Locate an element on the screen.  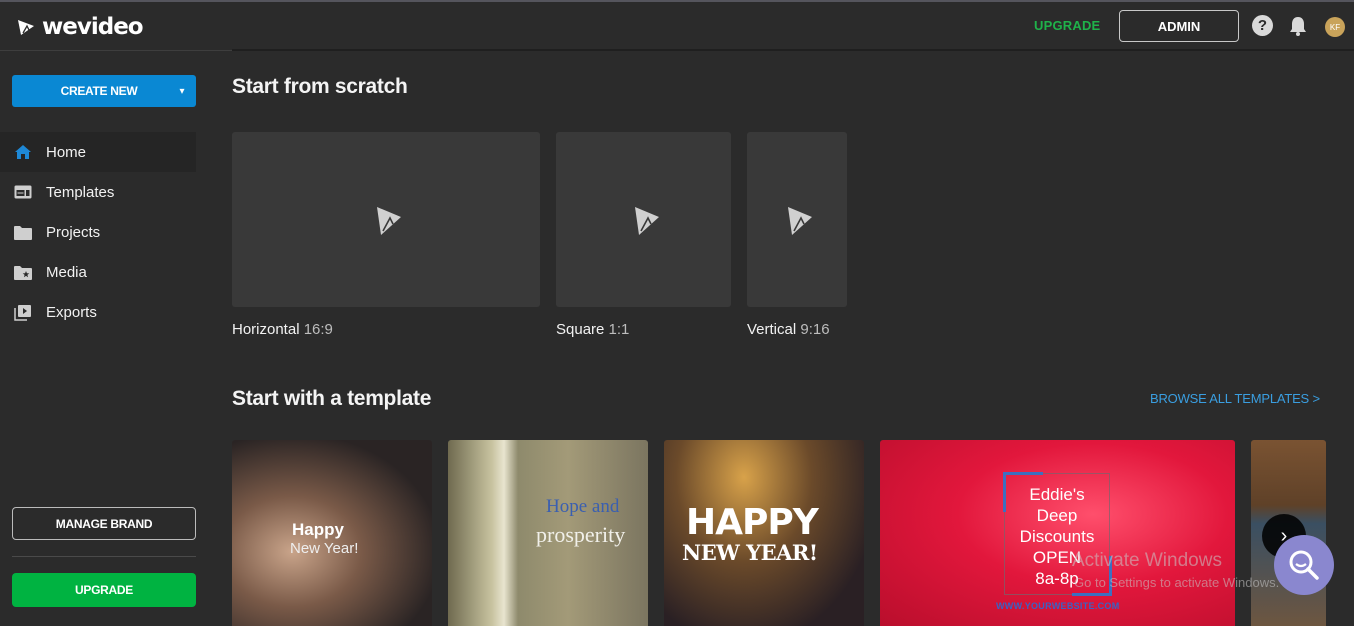
sidebar-divider is located at coordinates (104, 556).